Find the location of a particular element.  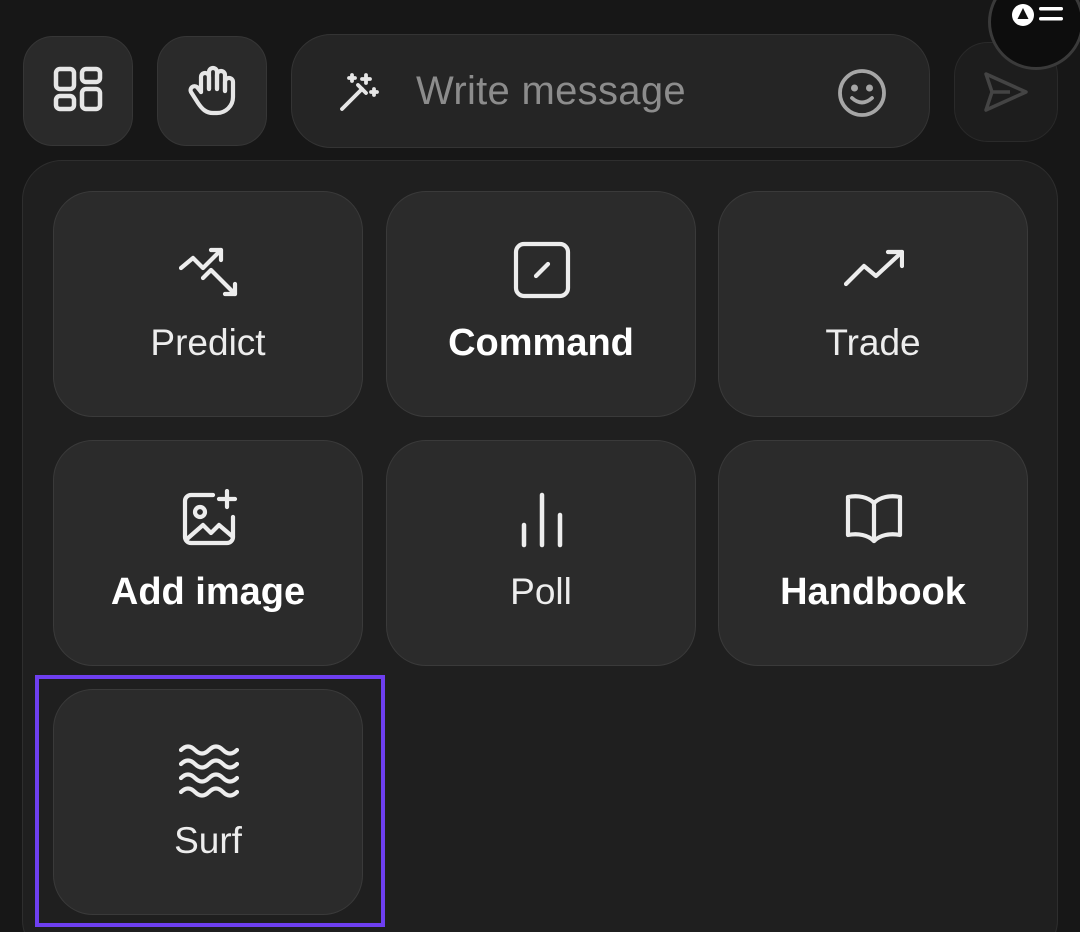

action-surf: Surf is located at coordinates (208, 802).